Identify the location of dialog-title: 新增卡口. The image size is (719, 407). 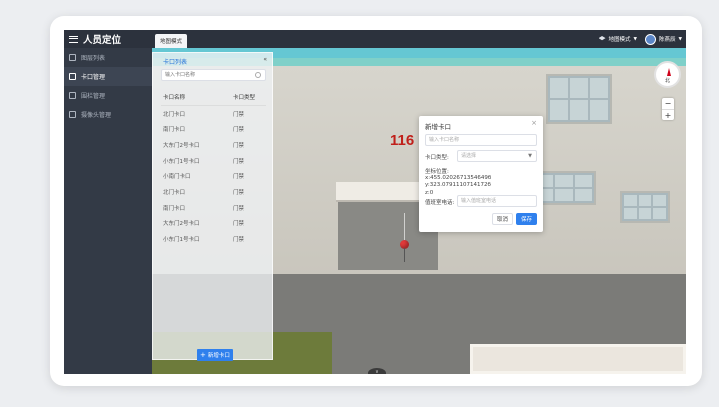
(438, 127).